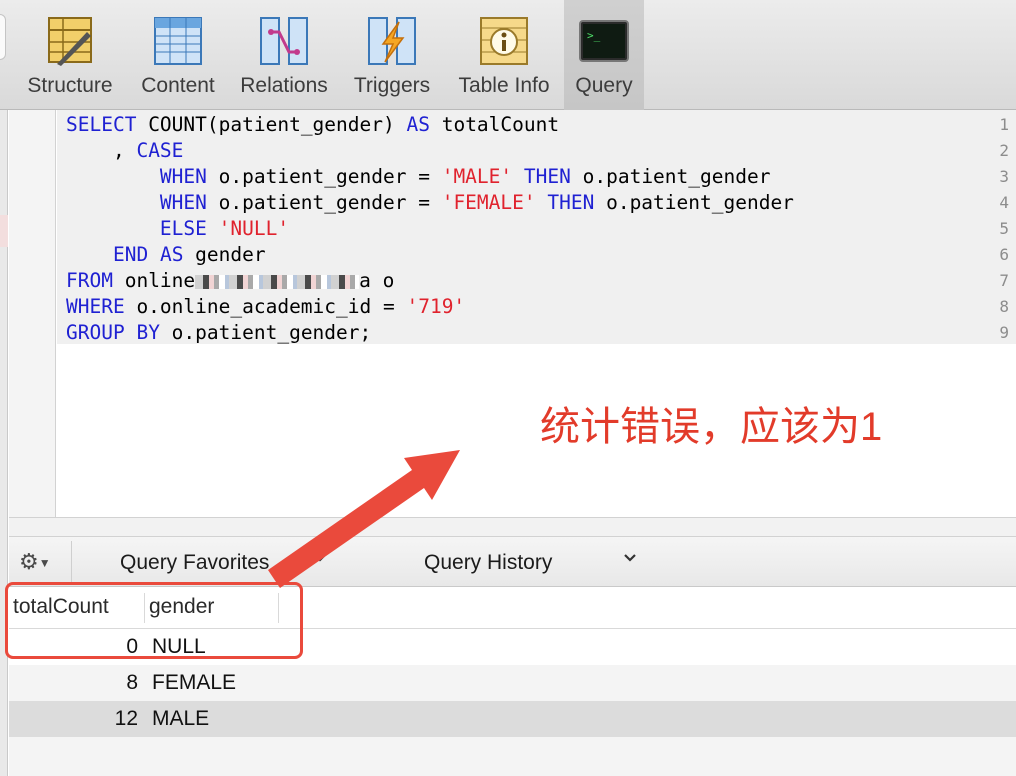  Describe the element at coordinates (126, 718) in the screenshot. I see `cell-totalcount: 12` at that location.